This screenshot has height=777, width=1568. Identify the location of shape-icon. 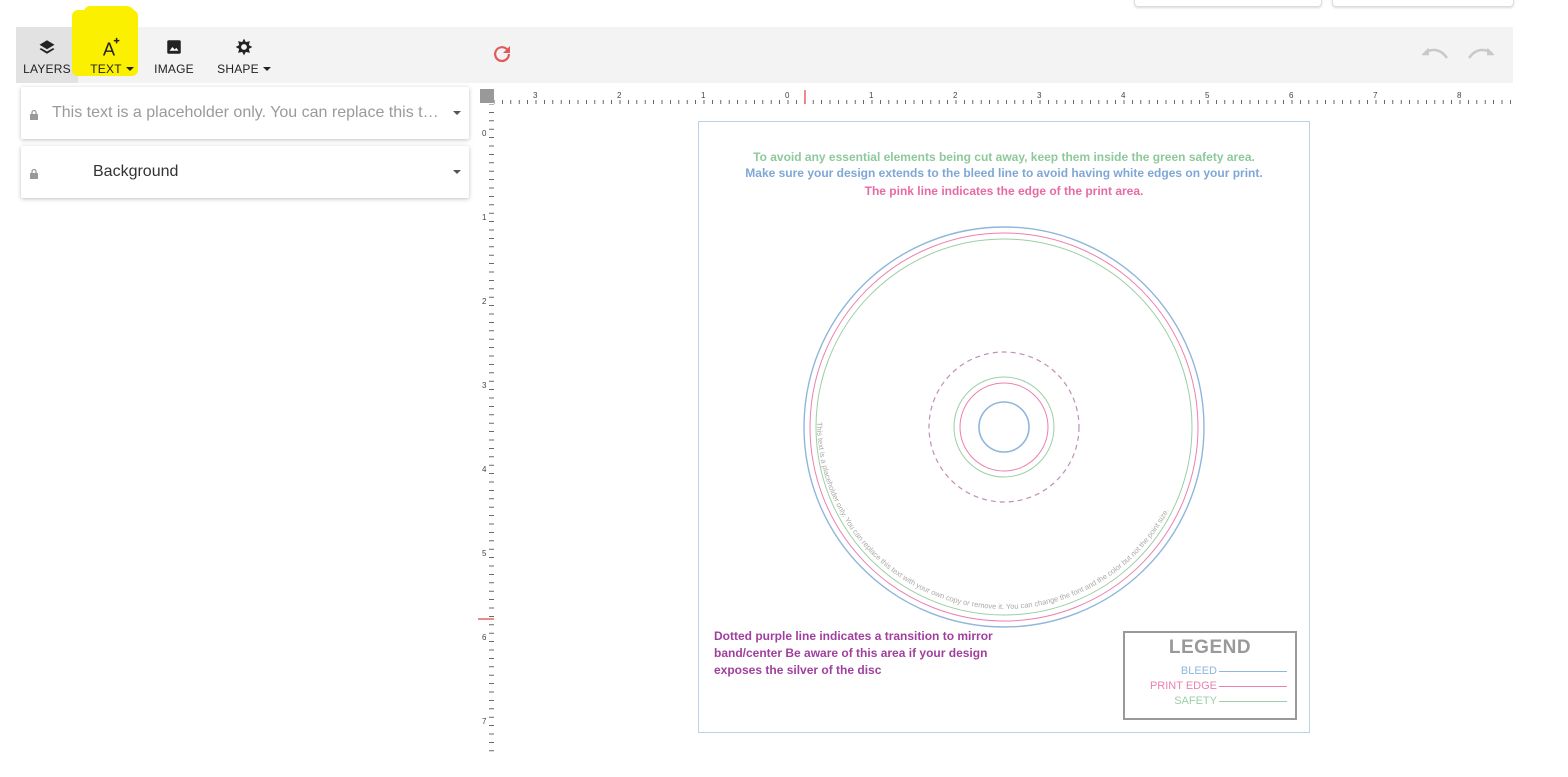
(244, 47).